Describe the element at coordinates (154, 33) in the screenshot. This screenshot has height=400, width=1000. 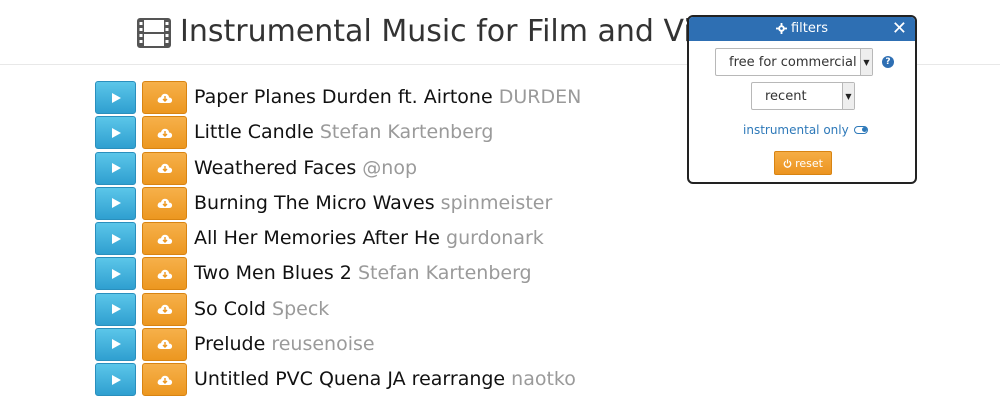
I see `film-icon` at that location.